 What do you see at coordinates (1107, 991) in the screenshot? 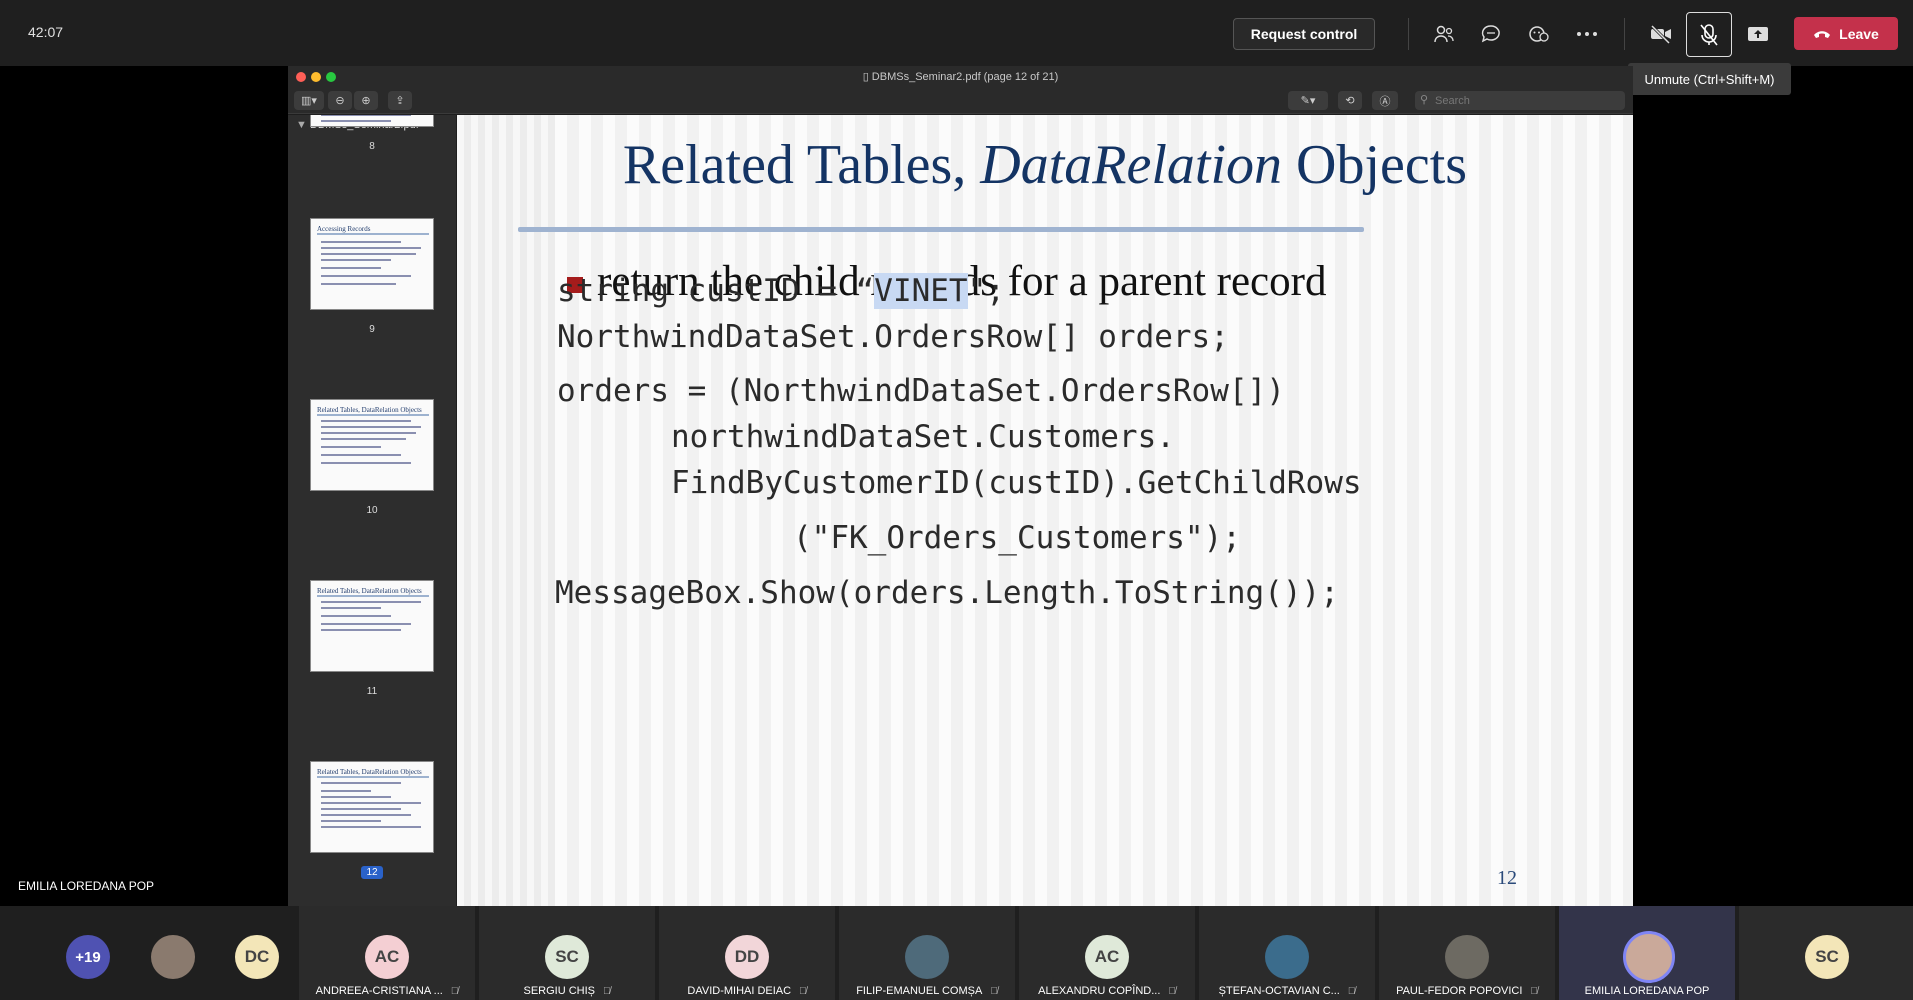
I see `participant-name: ALEXANDRU COPÎND... 🎙̸` at bounding box center [1107, 991].